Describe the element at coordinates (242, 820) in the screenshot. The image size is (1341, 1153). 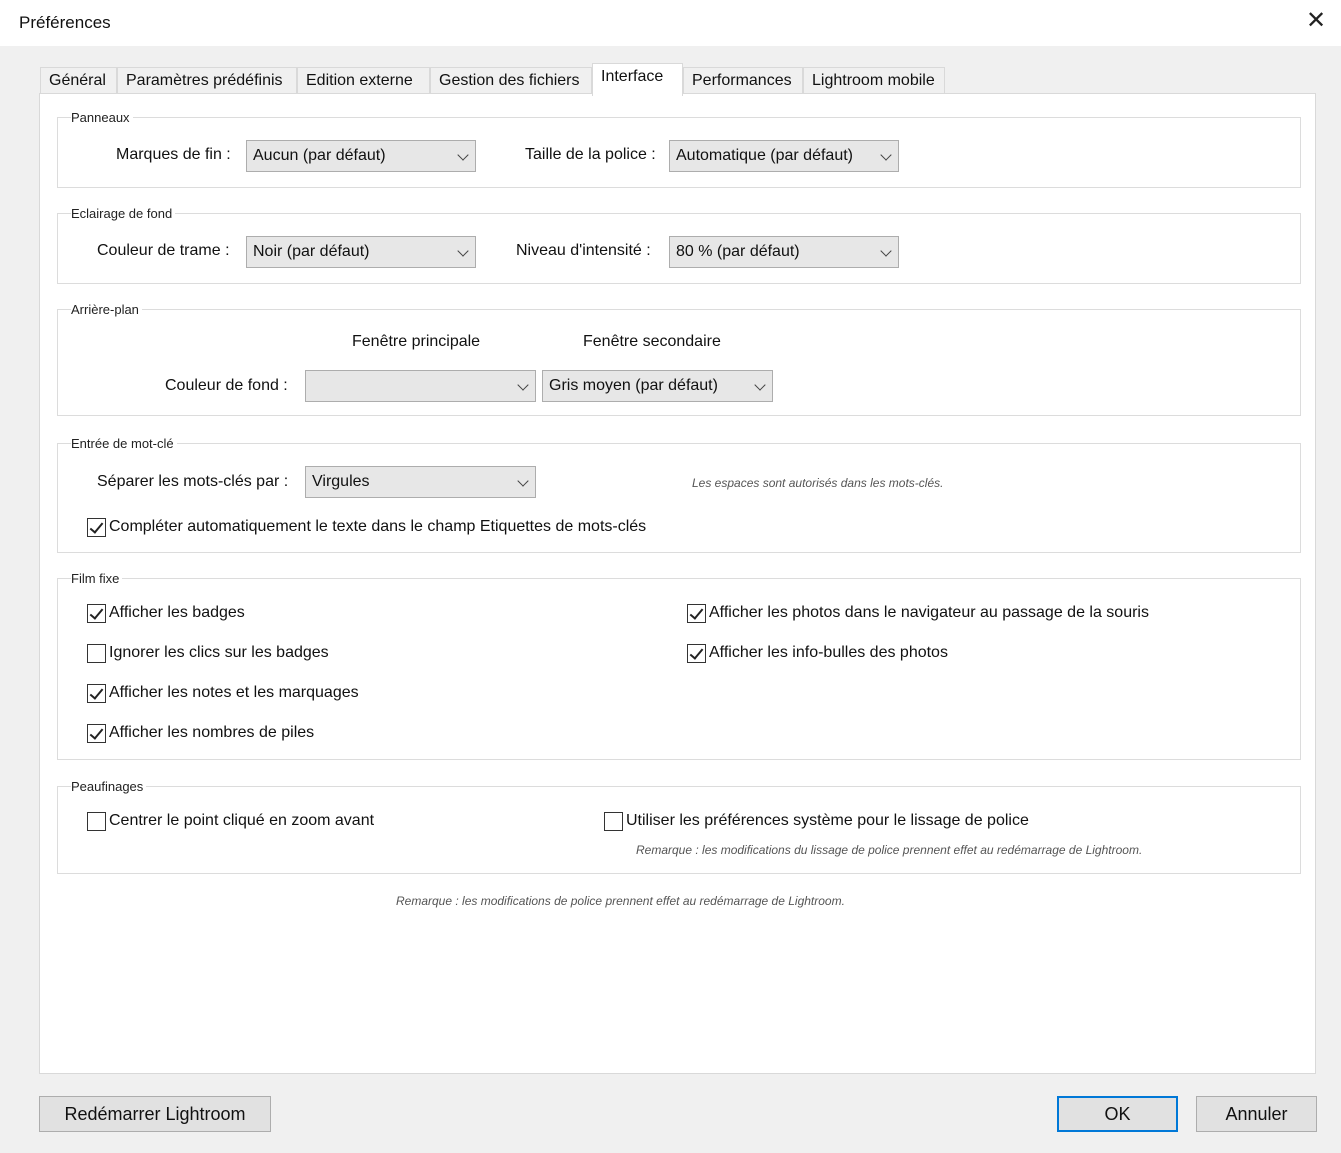
I see `centrer-point-label: Centrer le point cliqué en zoom avant` at that location.